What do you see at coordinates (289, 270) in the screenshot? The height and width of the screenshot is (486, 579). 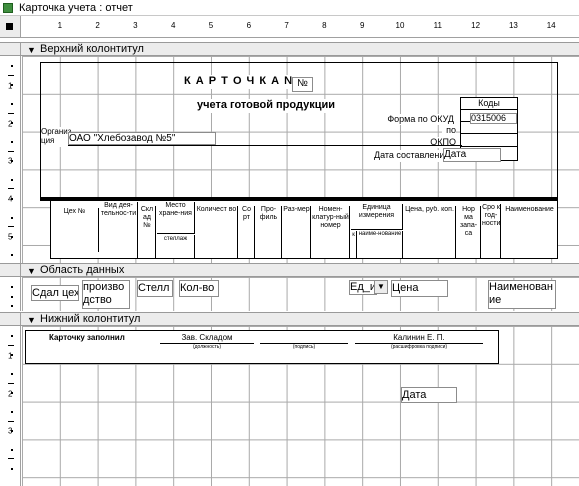 I see `section-bar-detail: ▼ Область данных` at bounding box center [289, 270].